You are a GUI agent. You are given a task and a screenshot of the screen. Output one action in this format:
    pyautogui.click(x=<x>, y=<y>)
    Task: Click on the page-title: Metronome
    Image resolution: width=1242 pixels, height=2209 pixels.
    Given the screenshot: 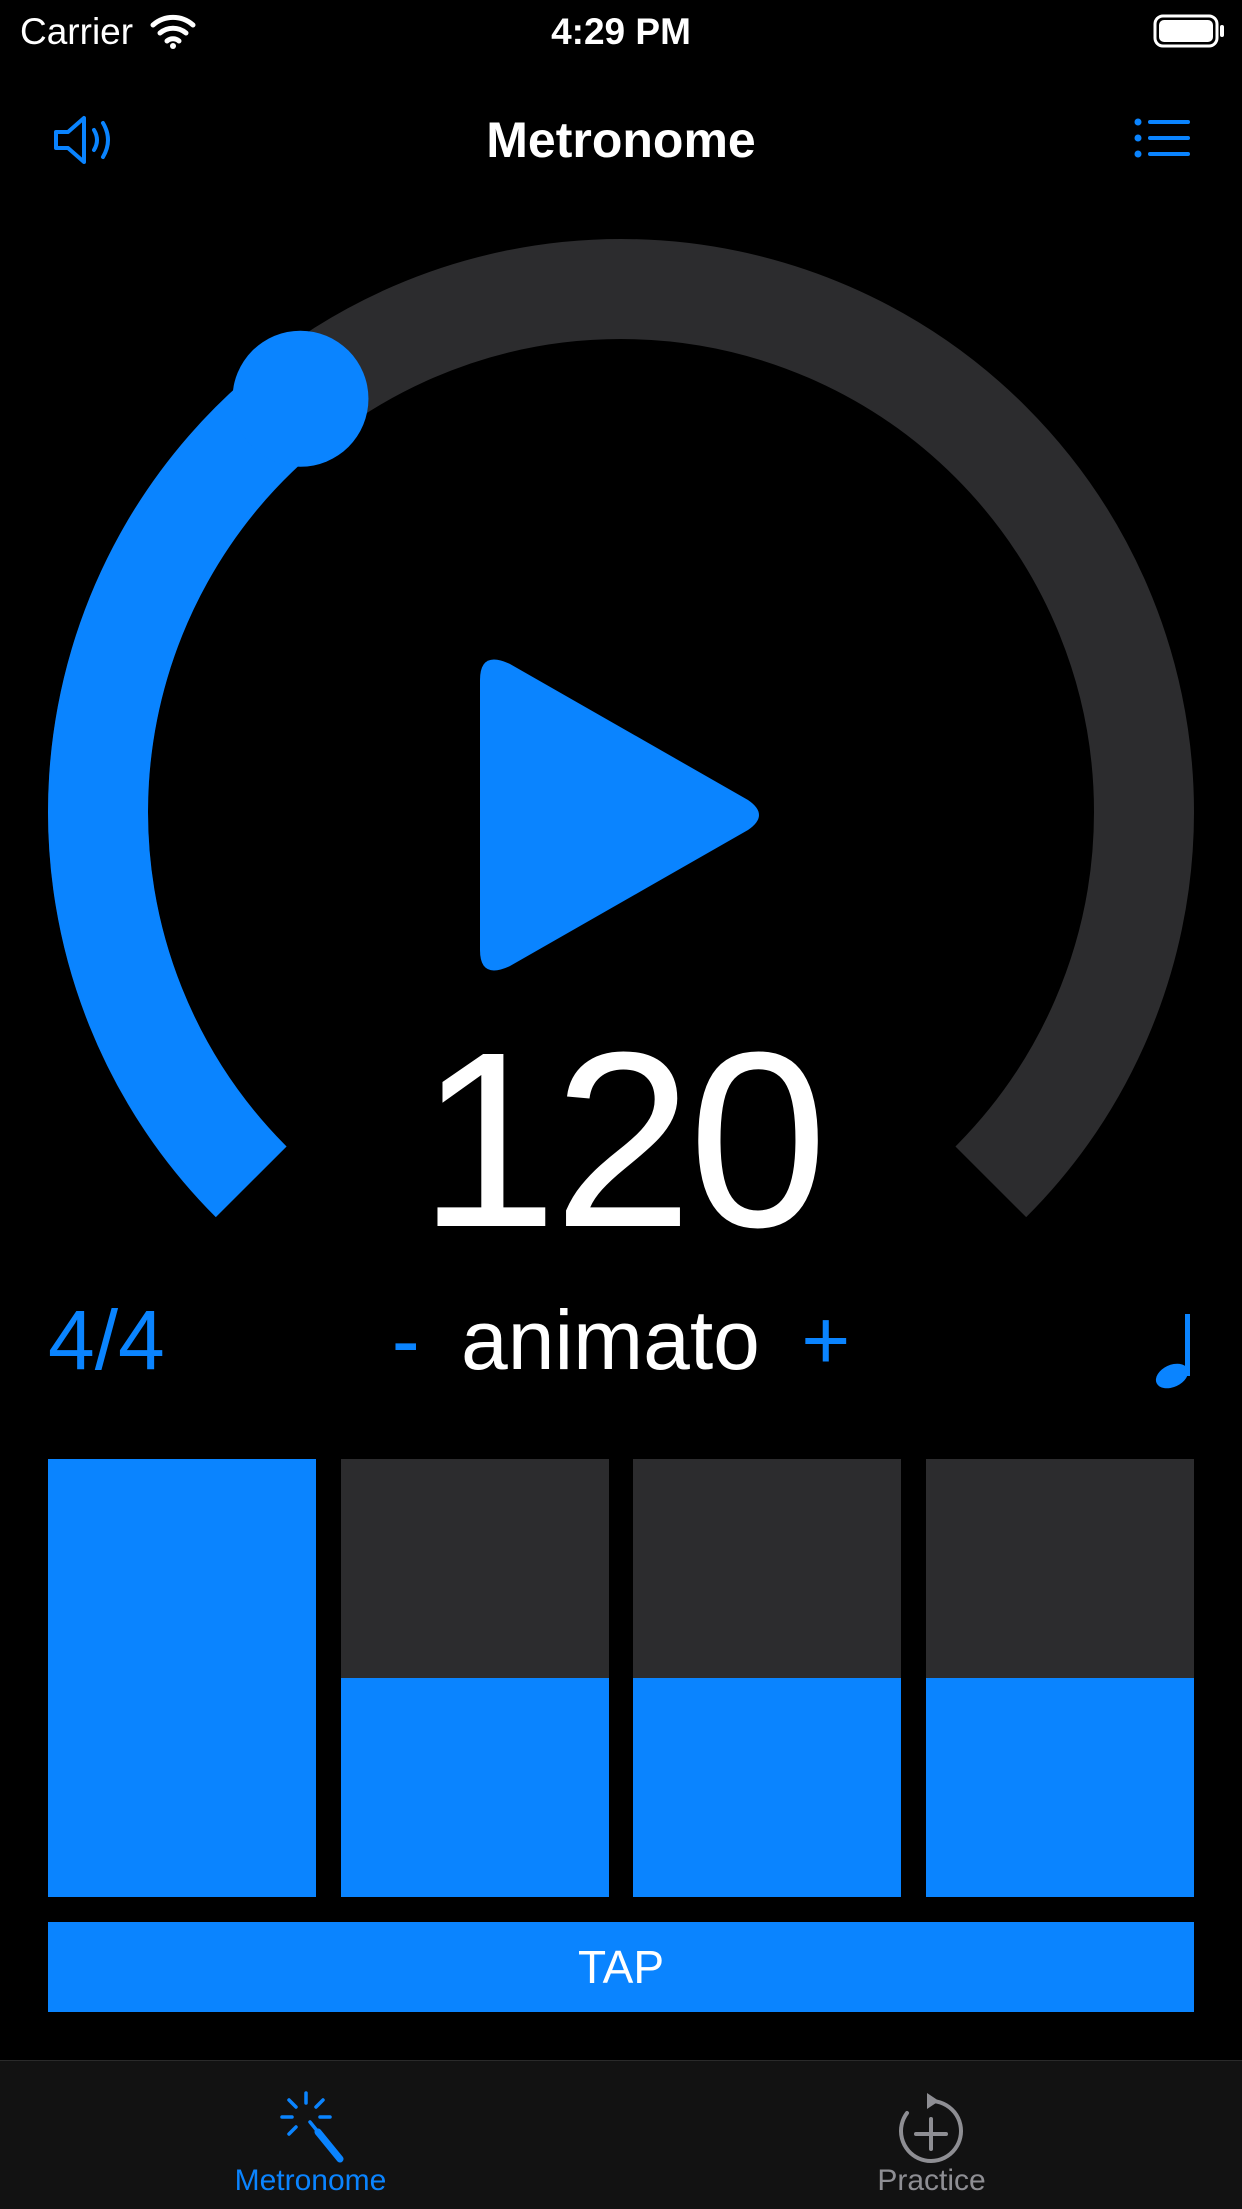 What is the action you would take?
    pyautogui.click(x=621, y=140)
    